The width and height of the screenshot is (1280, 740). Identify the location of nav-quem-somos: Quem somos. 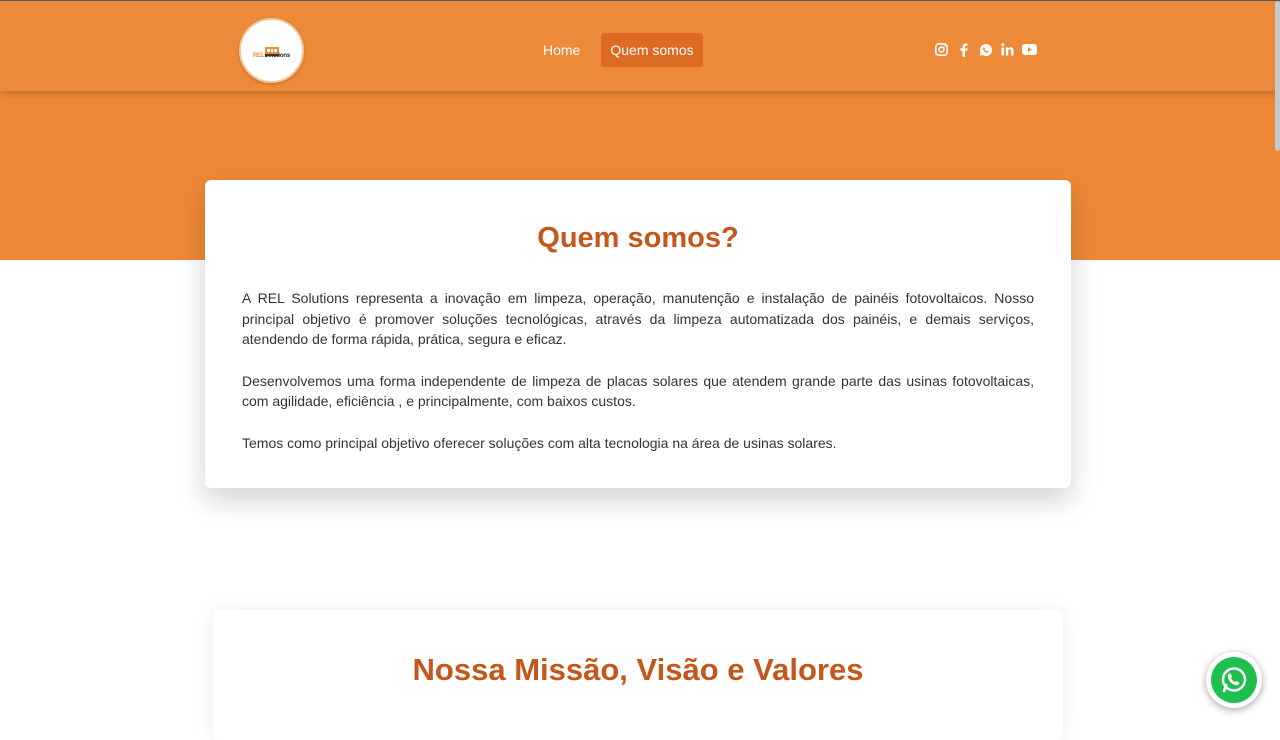
(652, 50).